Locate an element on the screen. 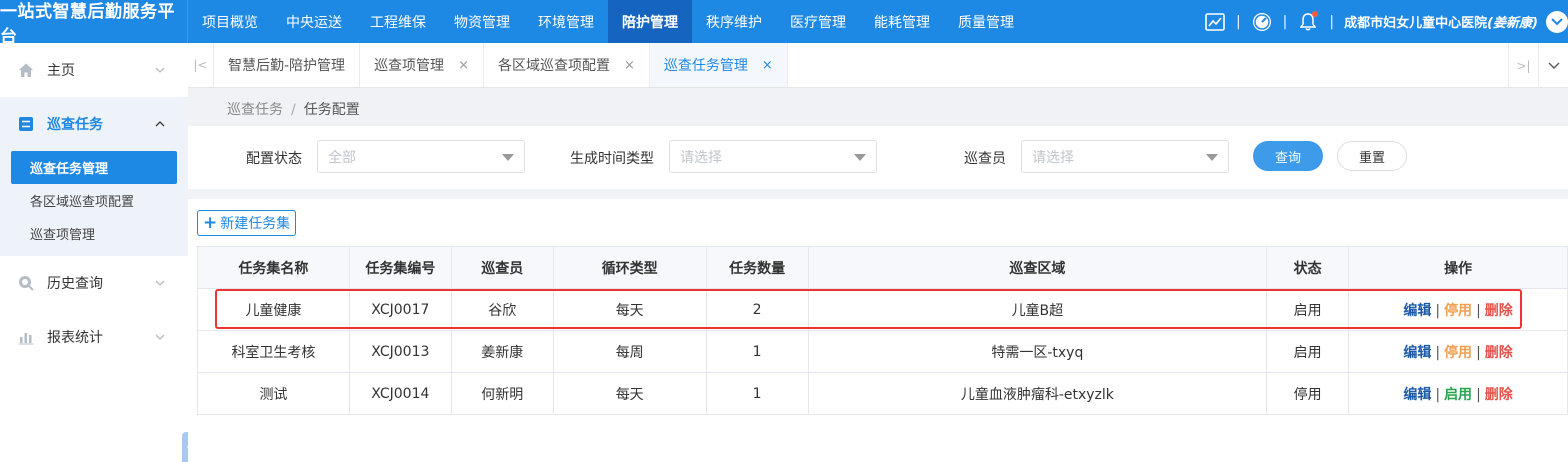 This screenshot has height=462, width=1568. new-task-set-button: + 新建任务集 is located at coordinates (247, 223).